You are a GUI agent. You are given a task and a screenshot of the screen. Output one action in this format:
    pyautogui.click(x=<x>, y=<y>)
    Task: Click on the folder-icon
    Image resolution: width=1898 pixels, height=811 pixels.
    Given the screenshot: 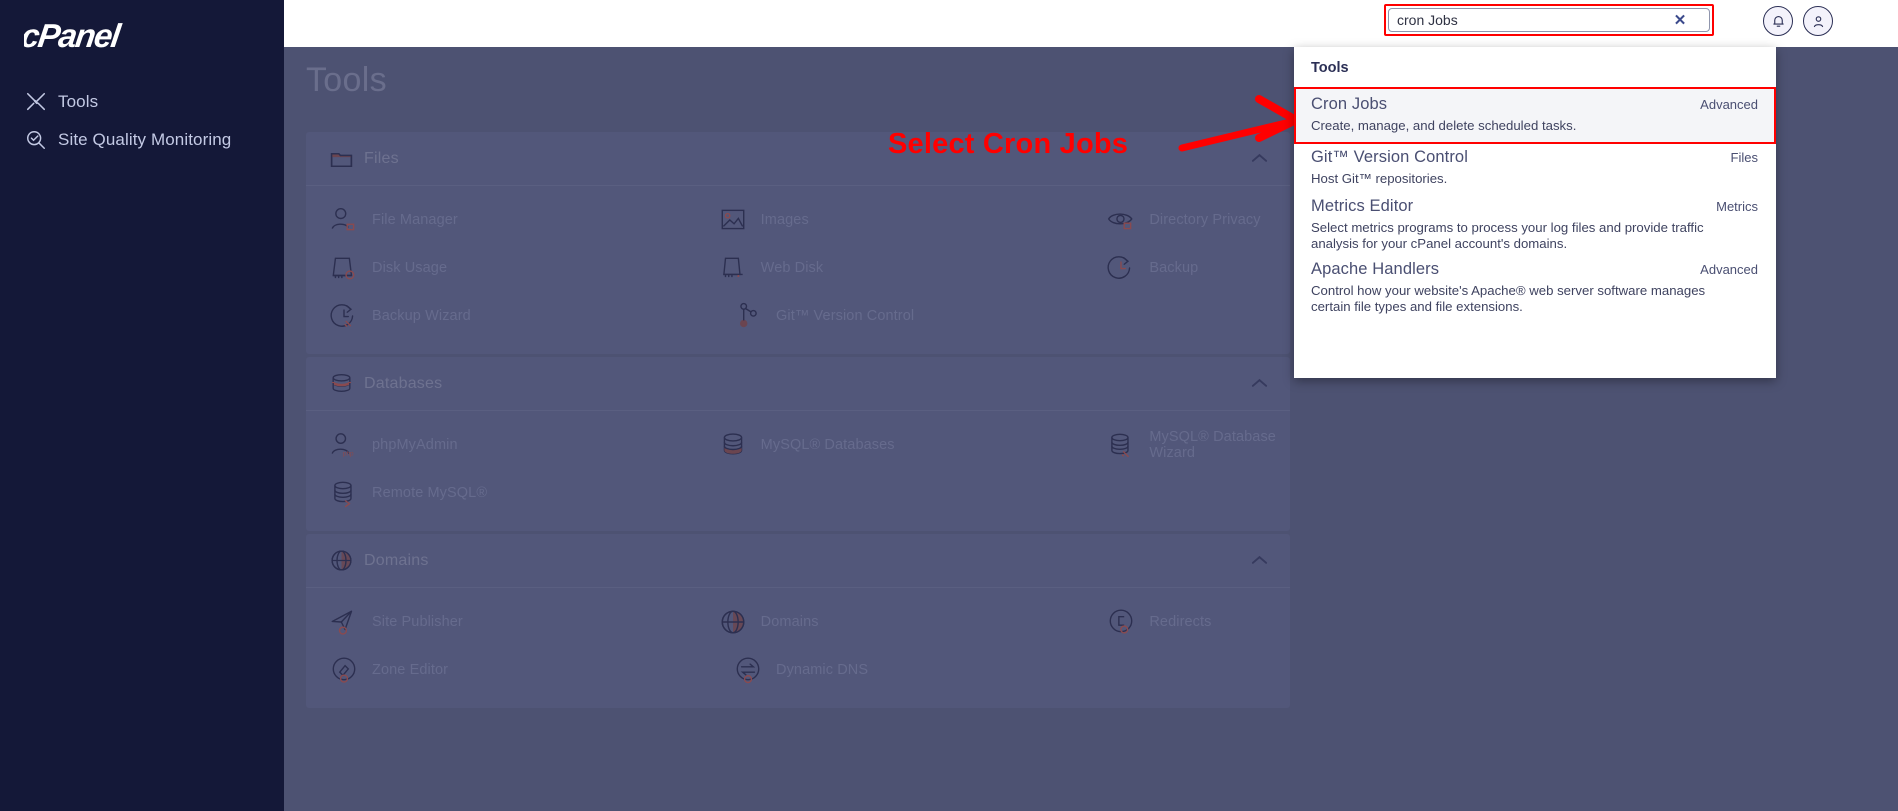 What is the action you would take?
    pyautogui.click(x=341, y=158)
    